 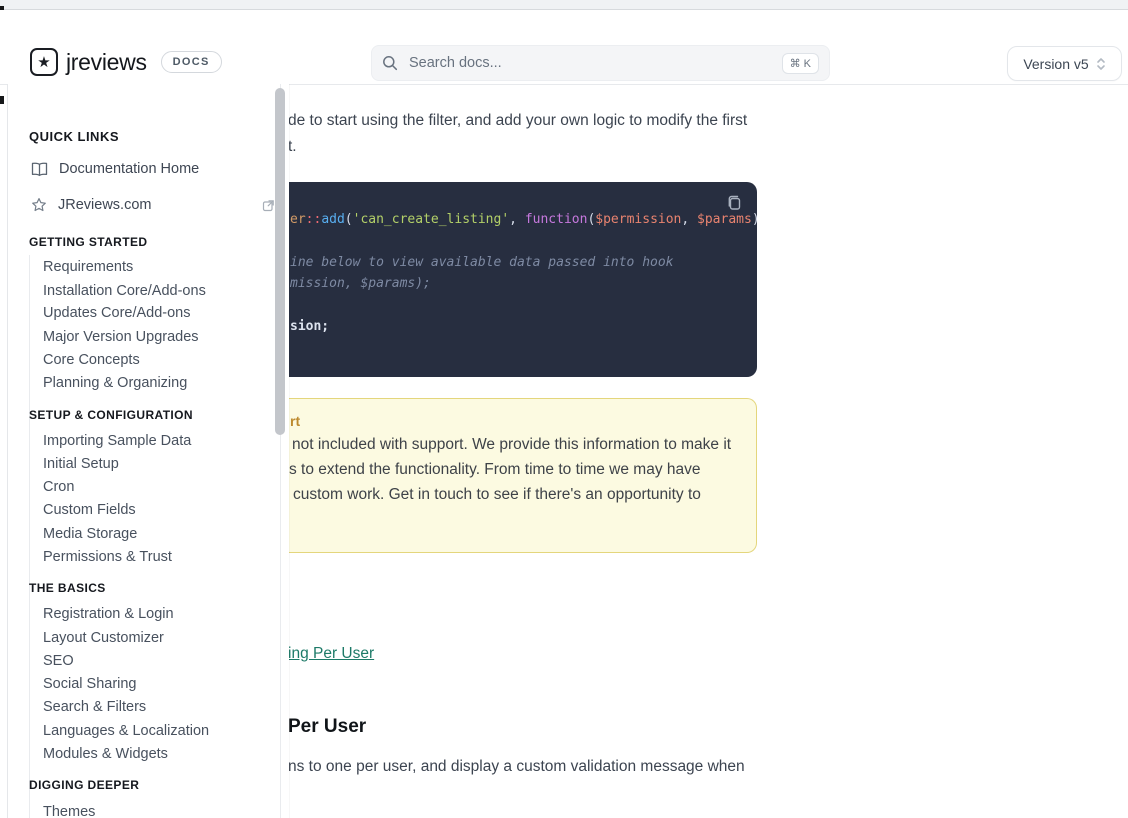 What do you see at coordinates (74, 136) in the screenshot?
I see `sidebar-section-quick-links: QUICK LINKS` at bounding box center [74, 136].